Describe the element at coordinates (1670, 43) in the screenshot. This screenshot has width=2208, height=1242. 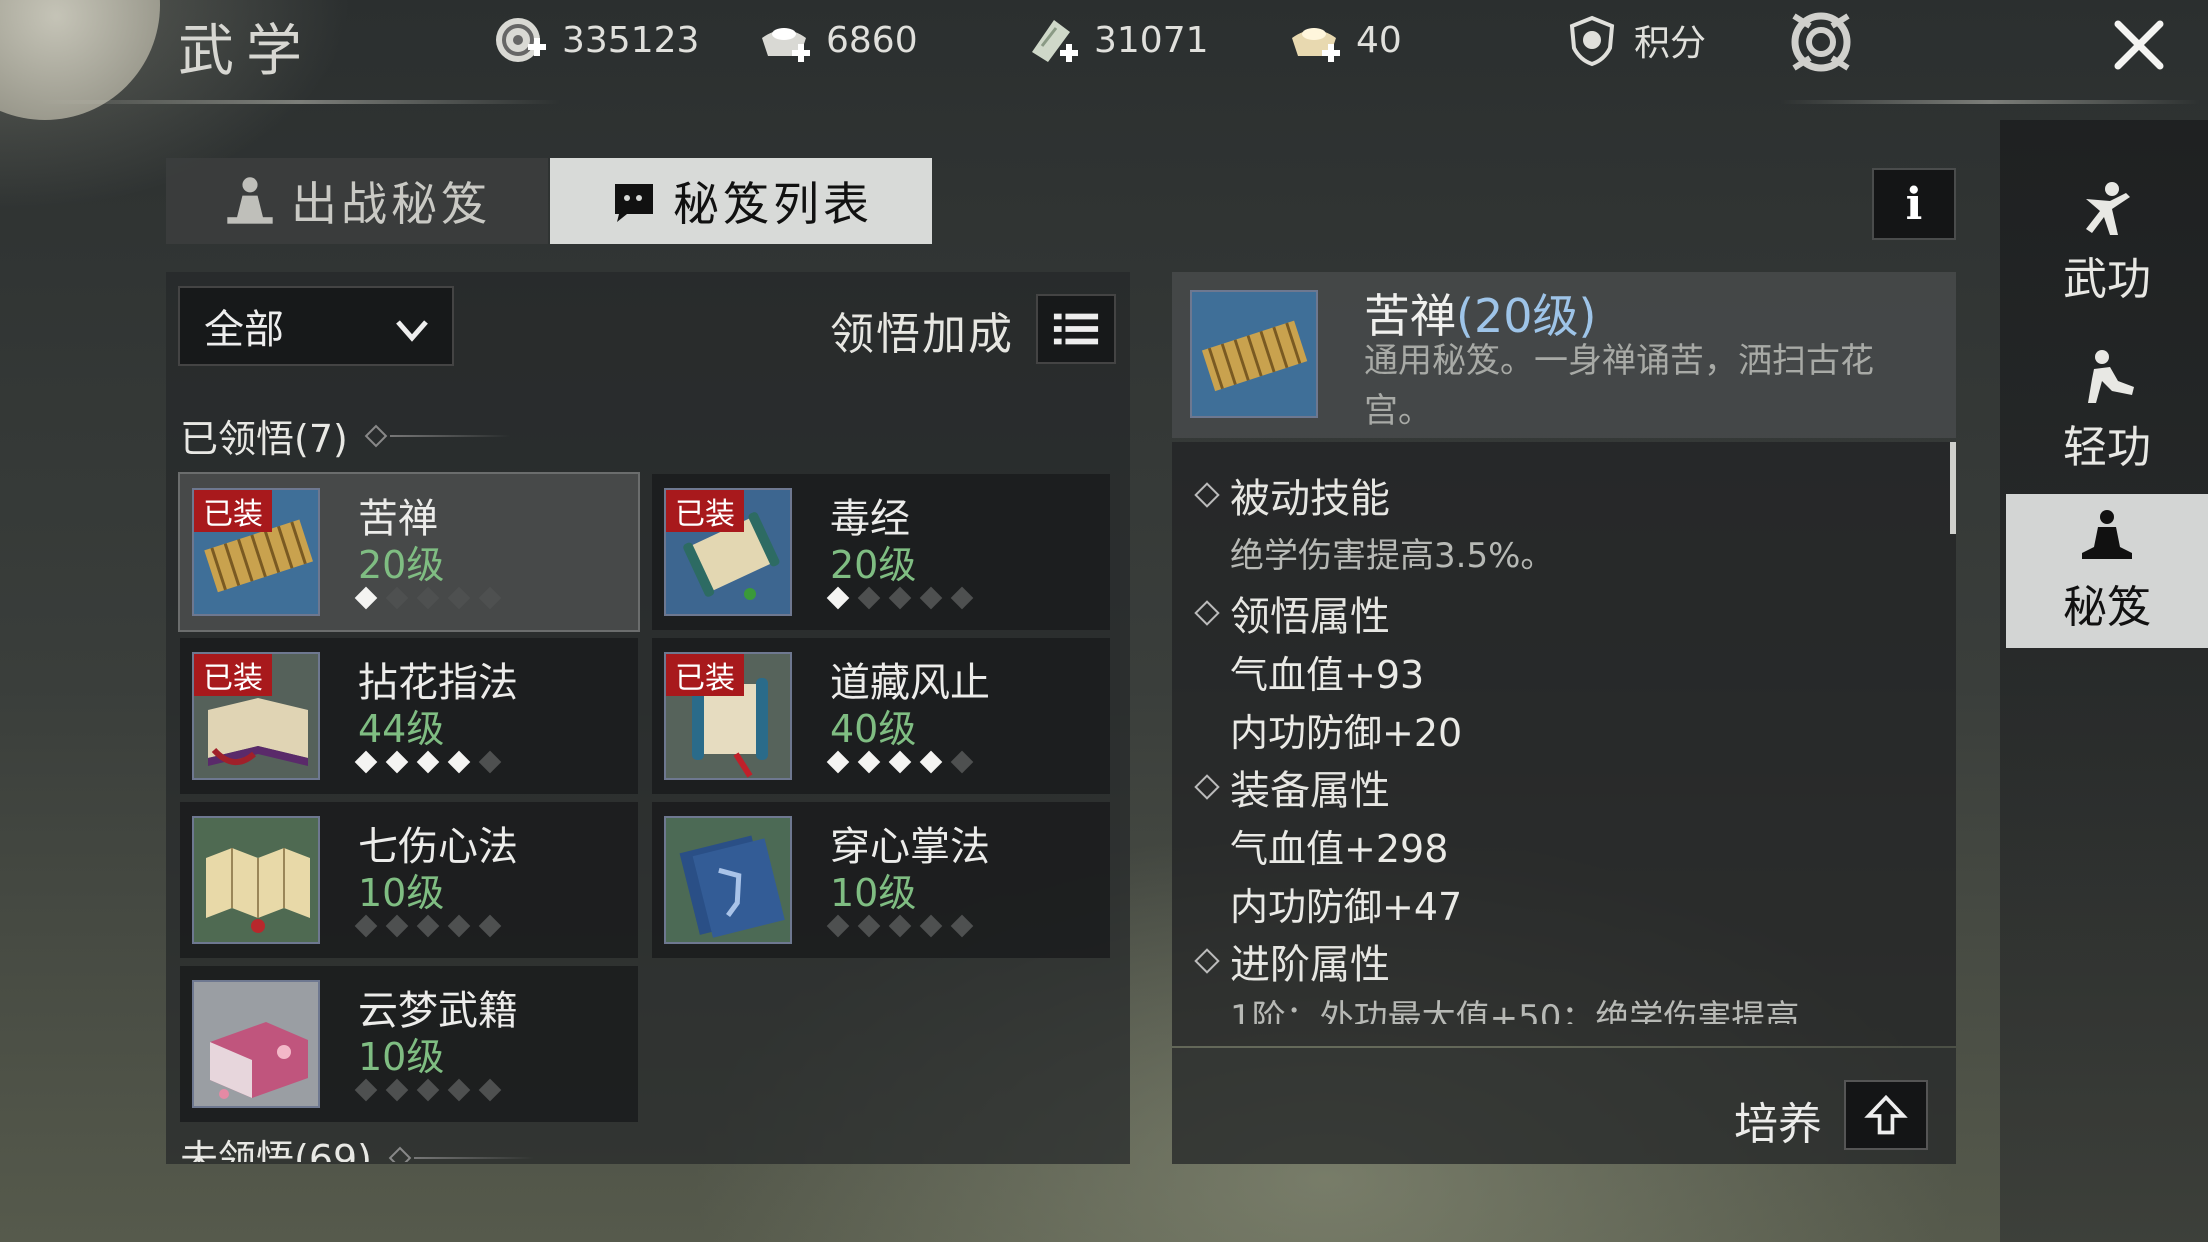
I see `points-label: 积分` at that location.